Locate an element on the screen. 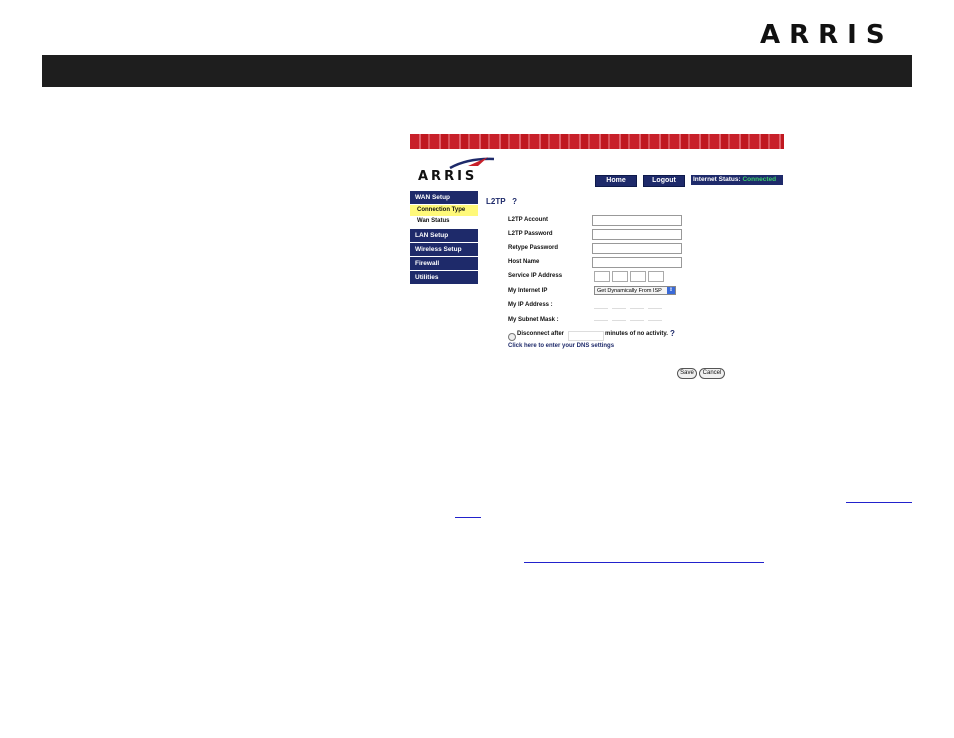  form-title-text: L2TP is located at coordinates (496, 201).